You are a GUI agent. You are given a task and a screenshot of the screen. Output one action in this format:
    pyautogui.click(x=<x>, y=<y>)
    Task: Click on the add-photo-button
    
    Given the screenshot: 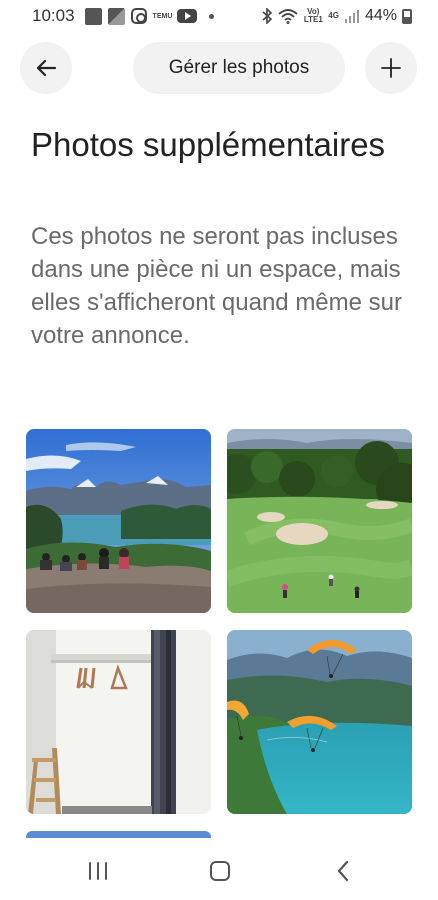 What is the action you would take?
    pyautogui.click(x=391, y=68)
    